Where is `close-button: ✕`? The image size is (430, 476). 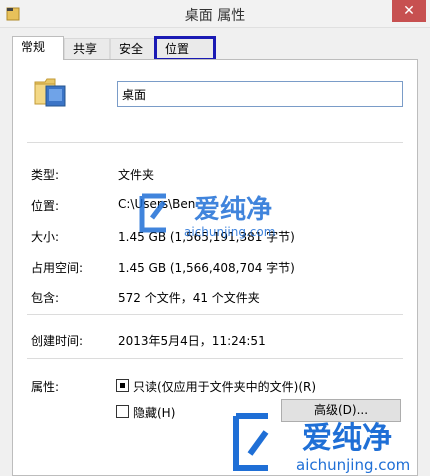 close-button: ✕ is located at coordinates (409, 11).